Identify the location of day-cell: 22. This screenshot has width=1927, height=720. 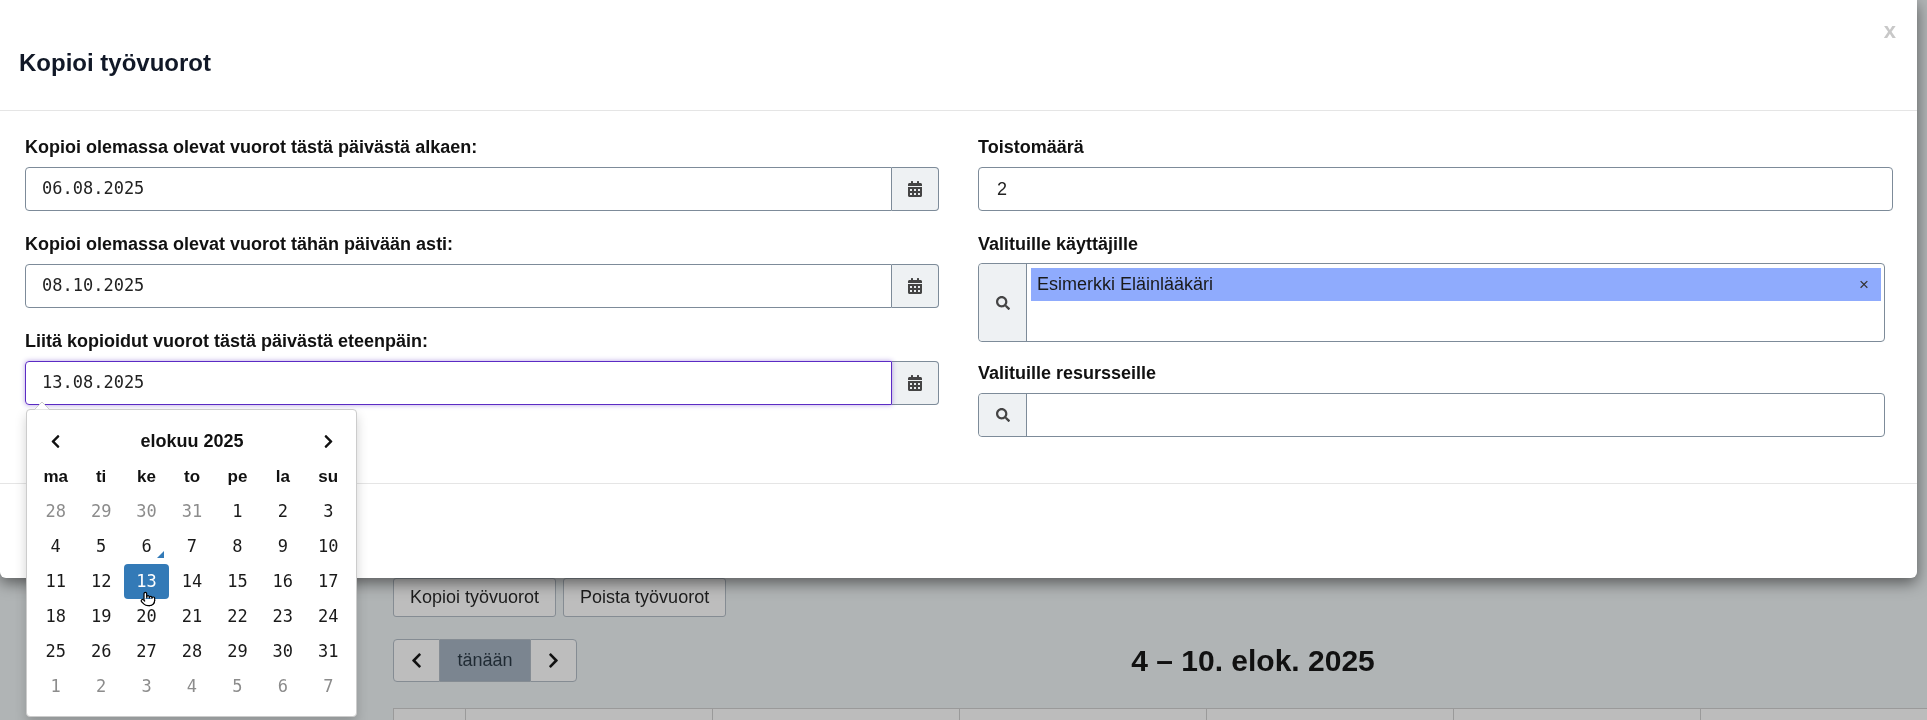
(237, 616).